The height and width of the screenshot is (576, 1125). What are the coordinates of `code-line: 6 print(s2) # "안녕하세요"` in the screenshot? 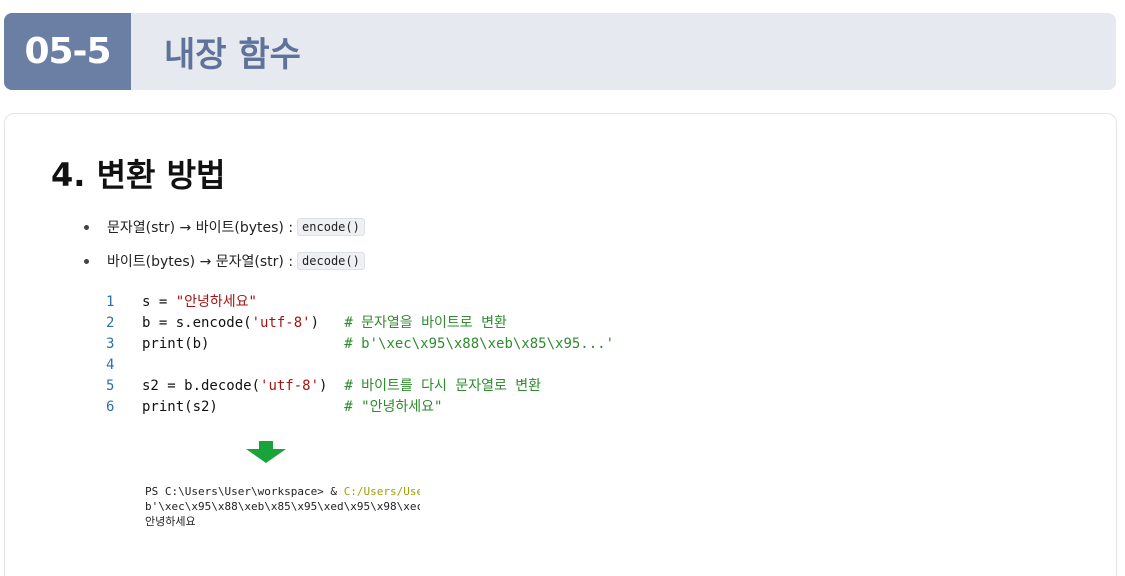 It's located at (357, 407).